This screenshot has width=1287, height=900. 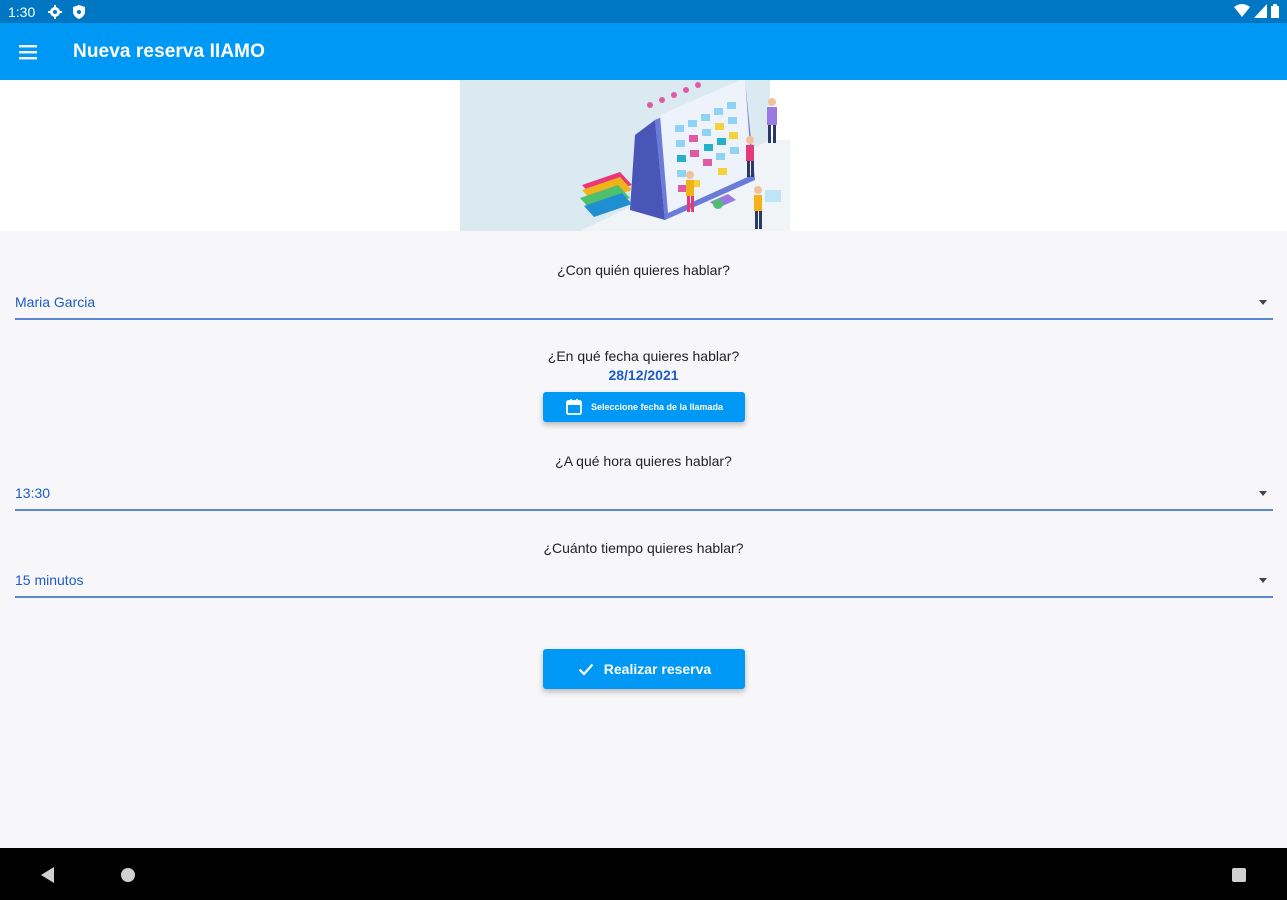 I want to click on battery-icon, so click(x=1275, y=11).